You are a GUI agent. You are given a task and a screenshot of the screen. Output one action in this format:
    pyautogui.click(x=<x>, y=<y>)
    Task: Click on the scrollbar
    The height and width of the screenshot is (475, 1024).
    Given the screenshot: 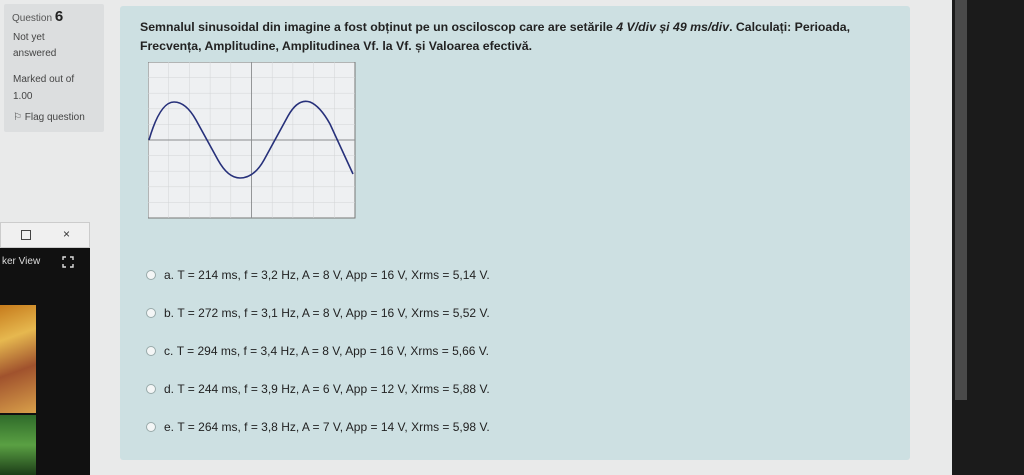 What is the action you would take?
    pyautogui.click(x=961, y=200)
    